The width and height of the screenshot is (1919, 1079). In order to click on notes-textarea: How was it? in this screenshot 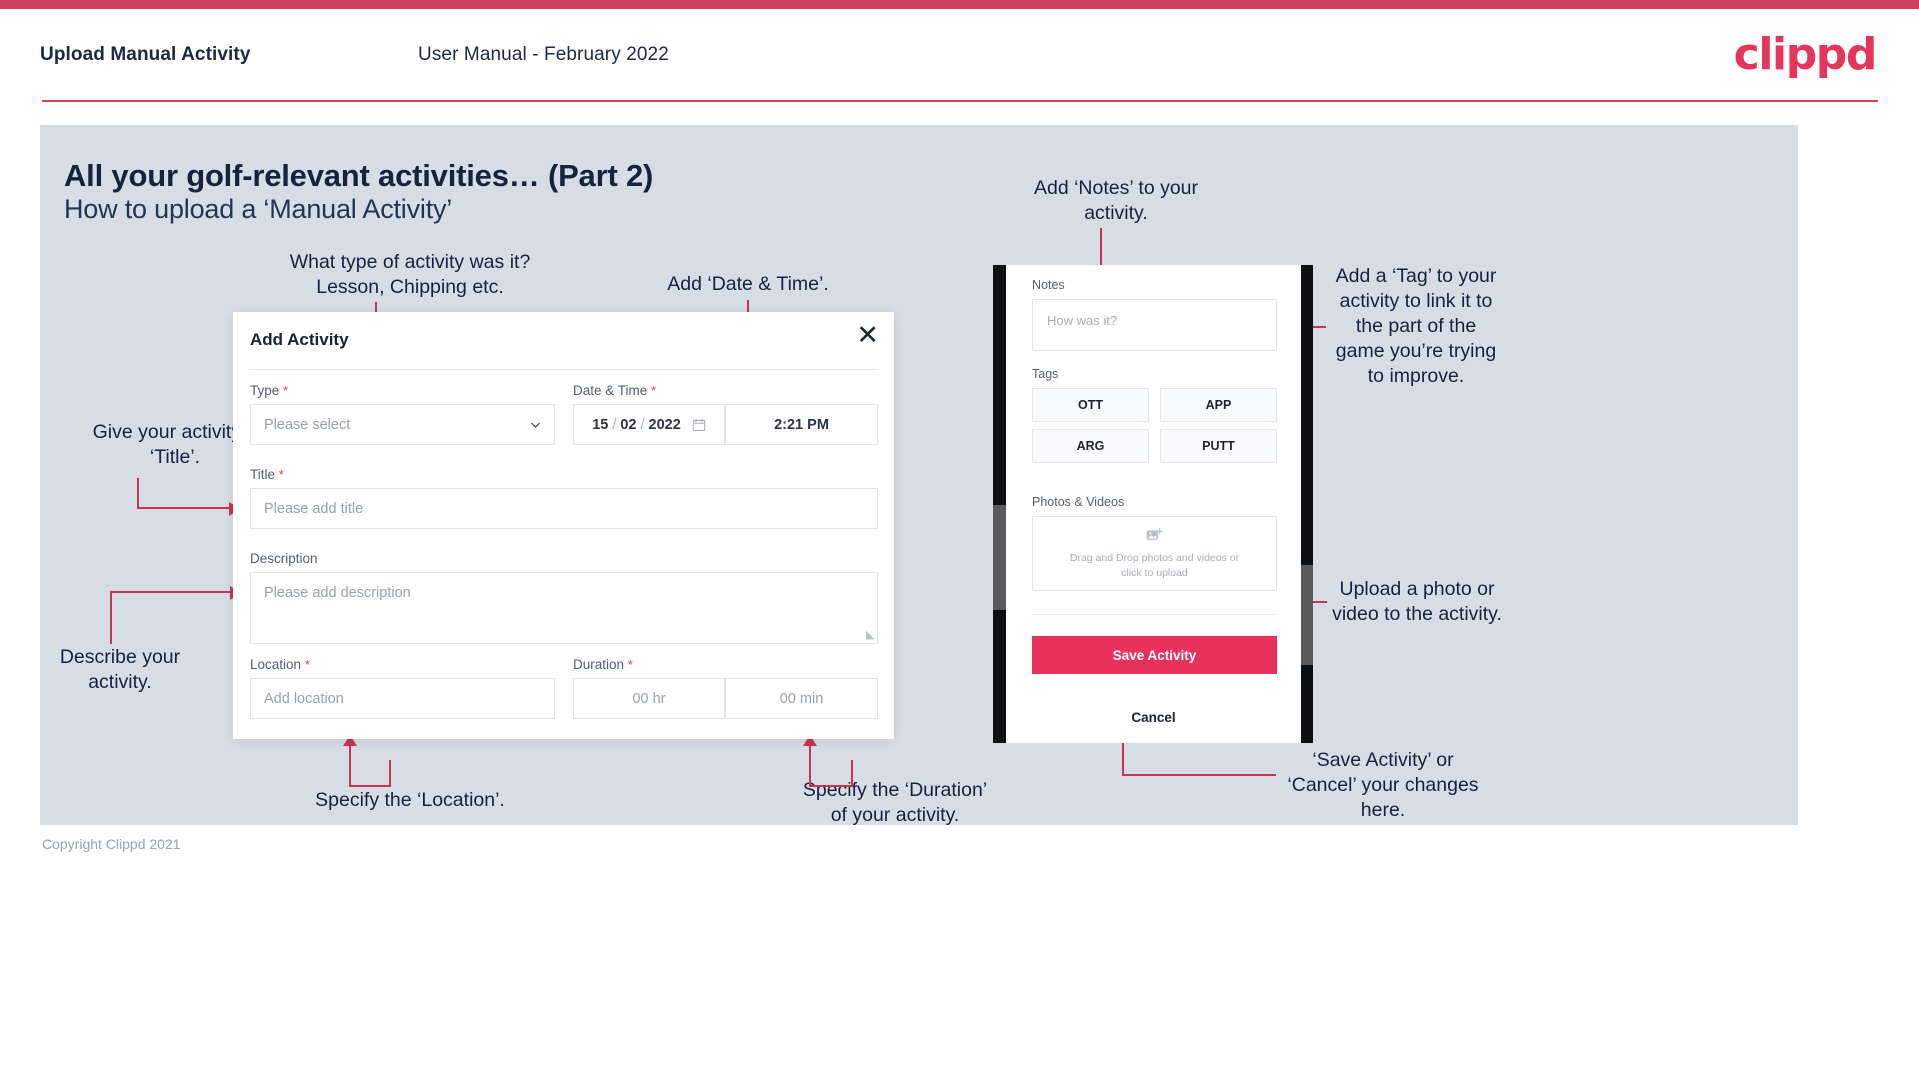, I will do `click(1154, 325)`.